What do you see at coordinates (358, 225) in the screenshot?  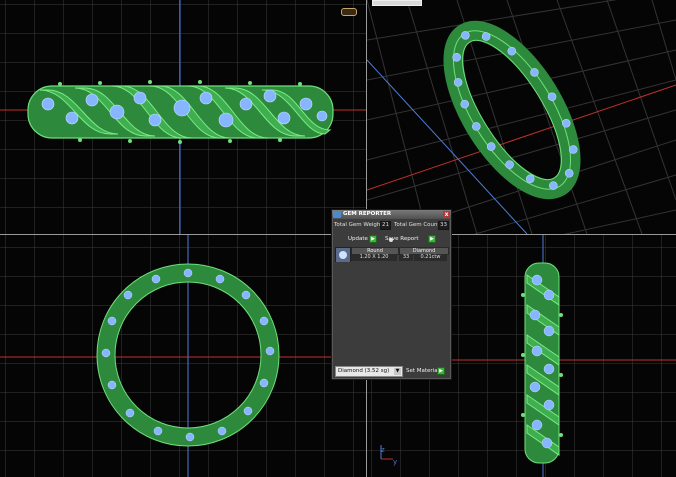 I see `total-gem-weight-label: Total Gem Weight` at bounding box center [358, 225].